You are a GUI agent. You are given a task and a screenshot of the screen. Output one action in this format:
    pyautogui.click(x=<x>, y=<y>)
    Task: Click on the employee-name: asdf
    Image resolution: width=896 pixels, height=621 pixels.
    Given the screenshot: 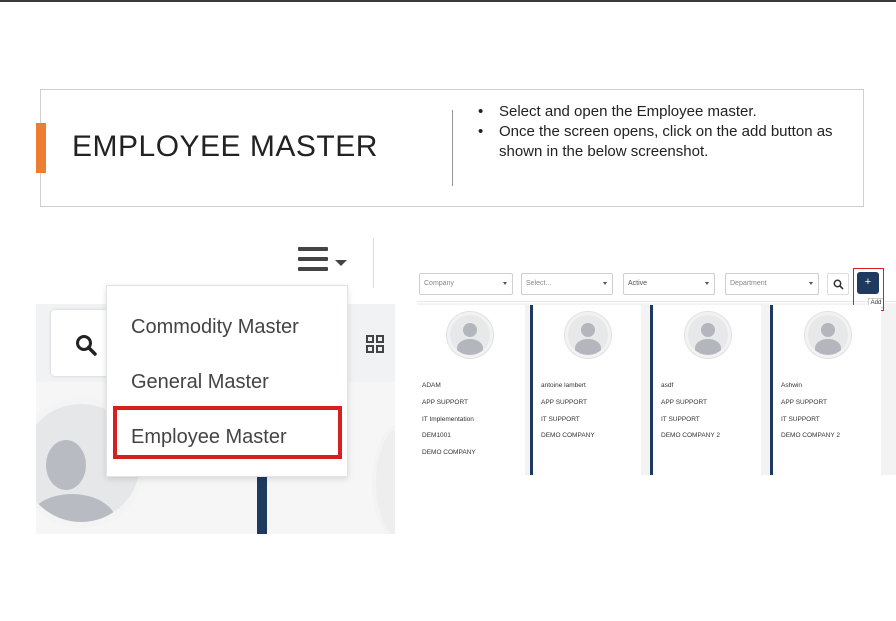 What is the action you would take?
    pyautogui.click(x=667, y=385)
    